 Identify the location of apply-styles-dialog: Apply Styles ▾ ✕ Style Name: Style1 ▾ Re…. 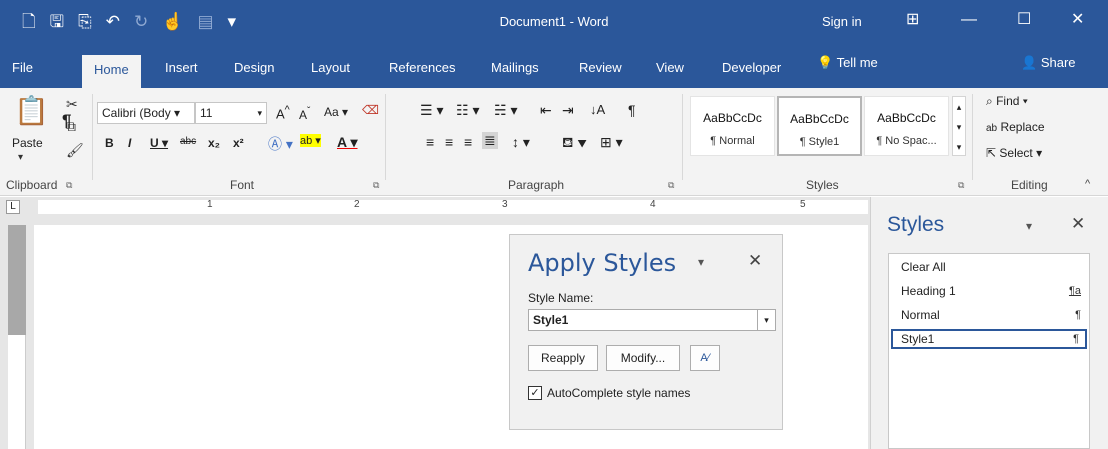
(646, 332).